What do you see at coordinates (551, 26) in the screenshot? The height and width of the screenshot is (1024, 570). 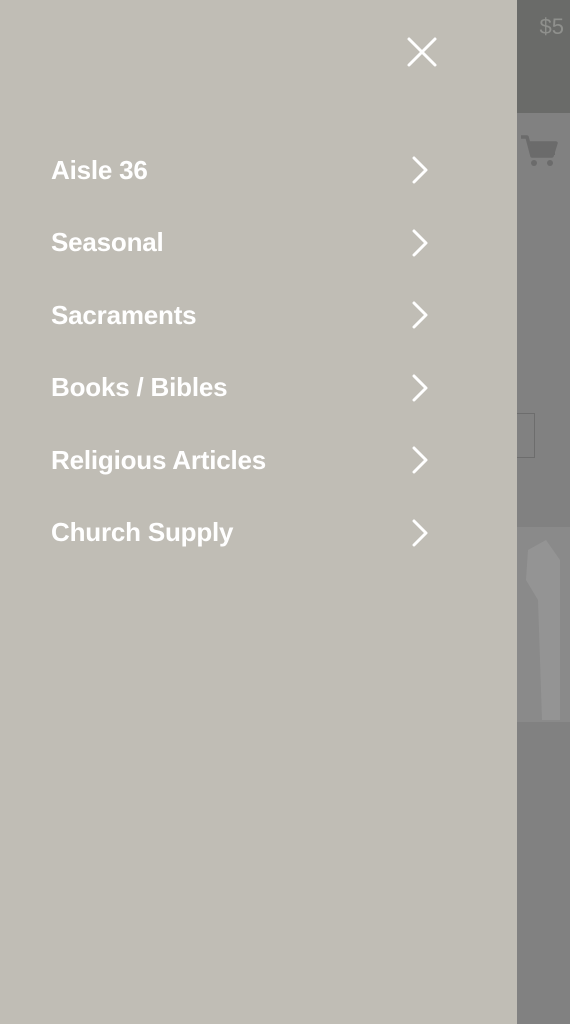 I see `background-price: $5` at bounding box center [551, 26].